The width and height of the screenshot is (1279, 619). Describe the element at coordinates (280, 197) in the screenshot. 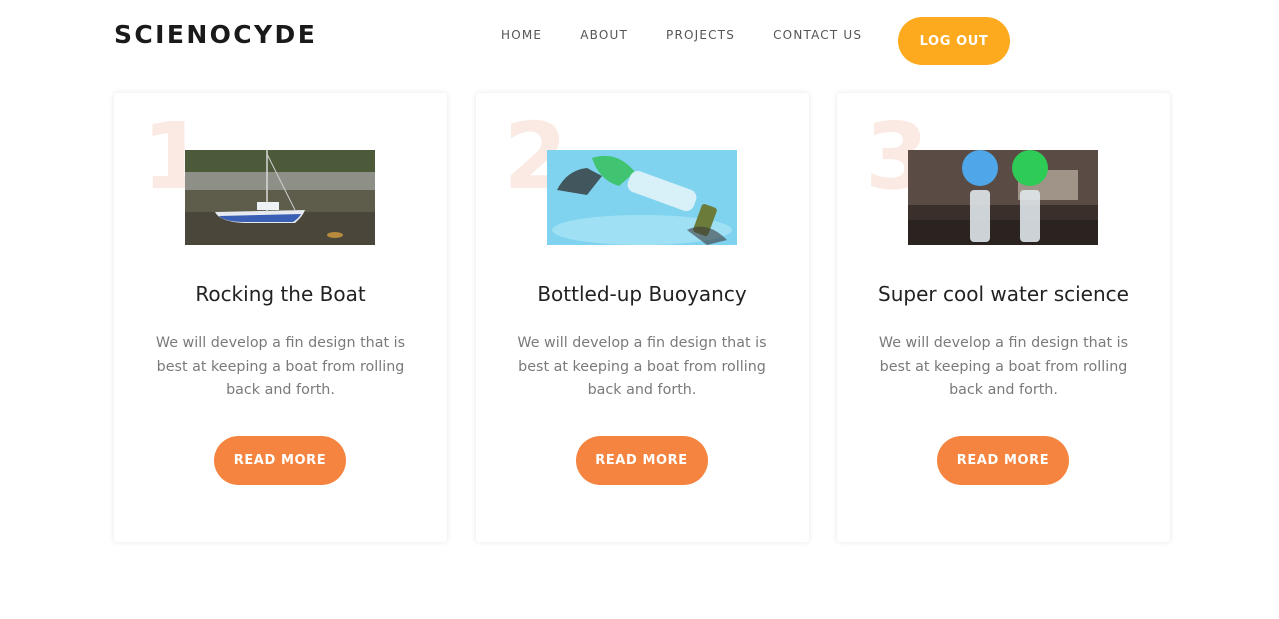

I see `sailboat-image` at that location.